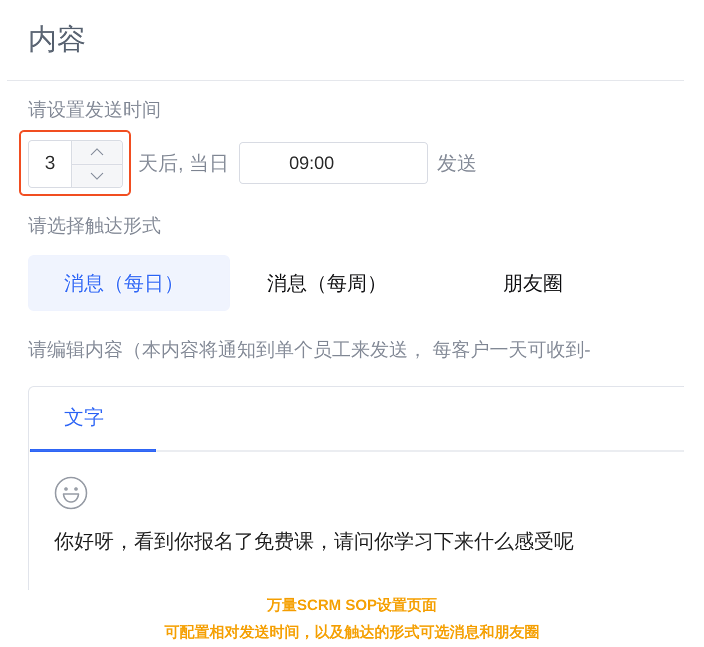  Describe the element at coordinates (310, 351) in the screenshot. I see `edit-instruction-text: 请编辑内容（本内容将通知到单个员工来发送， 每客户一天可收到-` at that location.